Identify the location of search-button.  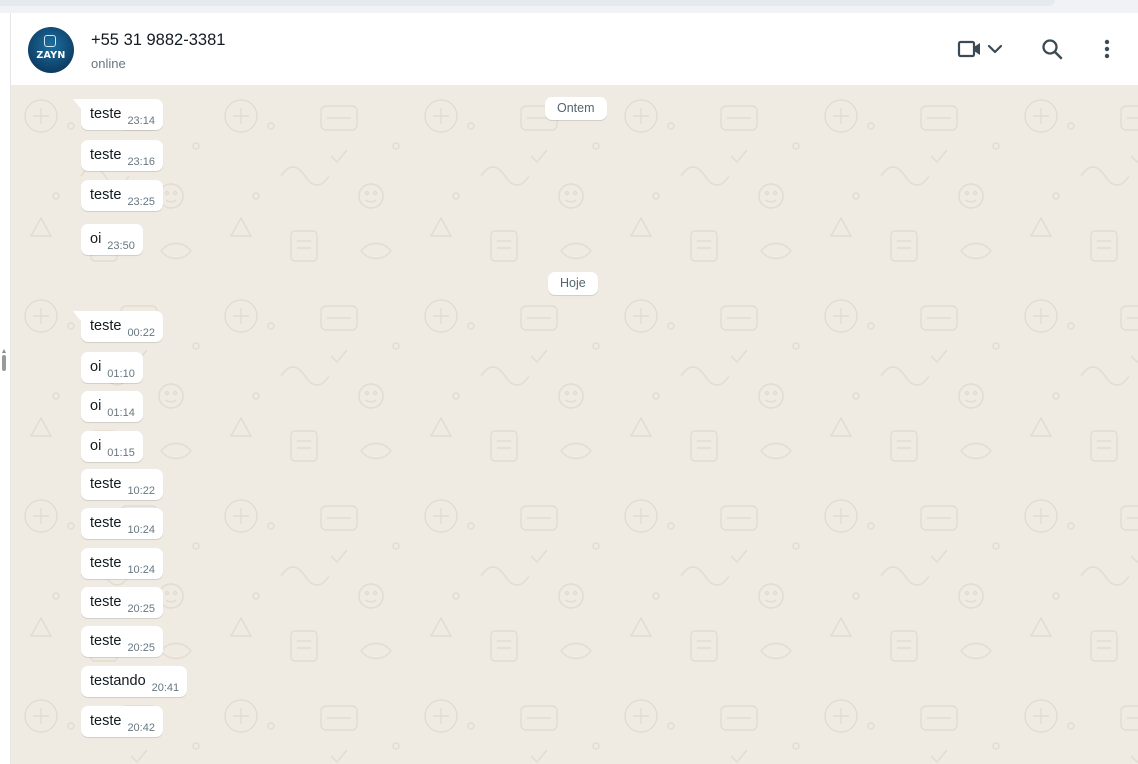
(1052, 49).